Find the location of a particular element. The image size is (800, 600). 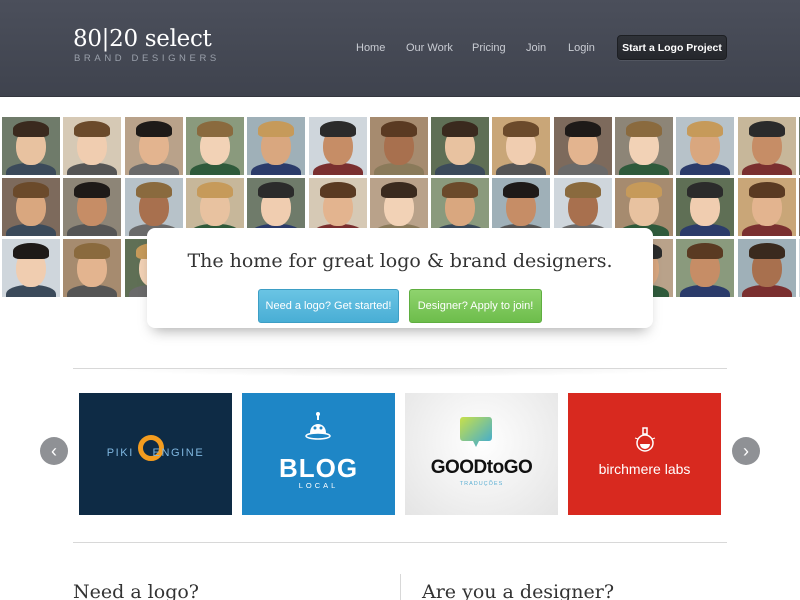

need-a-logo-heading: Need a logo? is located at coordinates (136, 590).